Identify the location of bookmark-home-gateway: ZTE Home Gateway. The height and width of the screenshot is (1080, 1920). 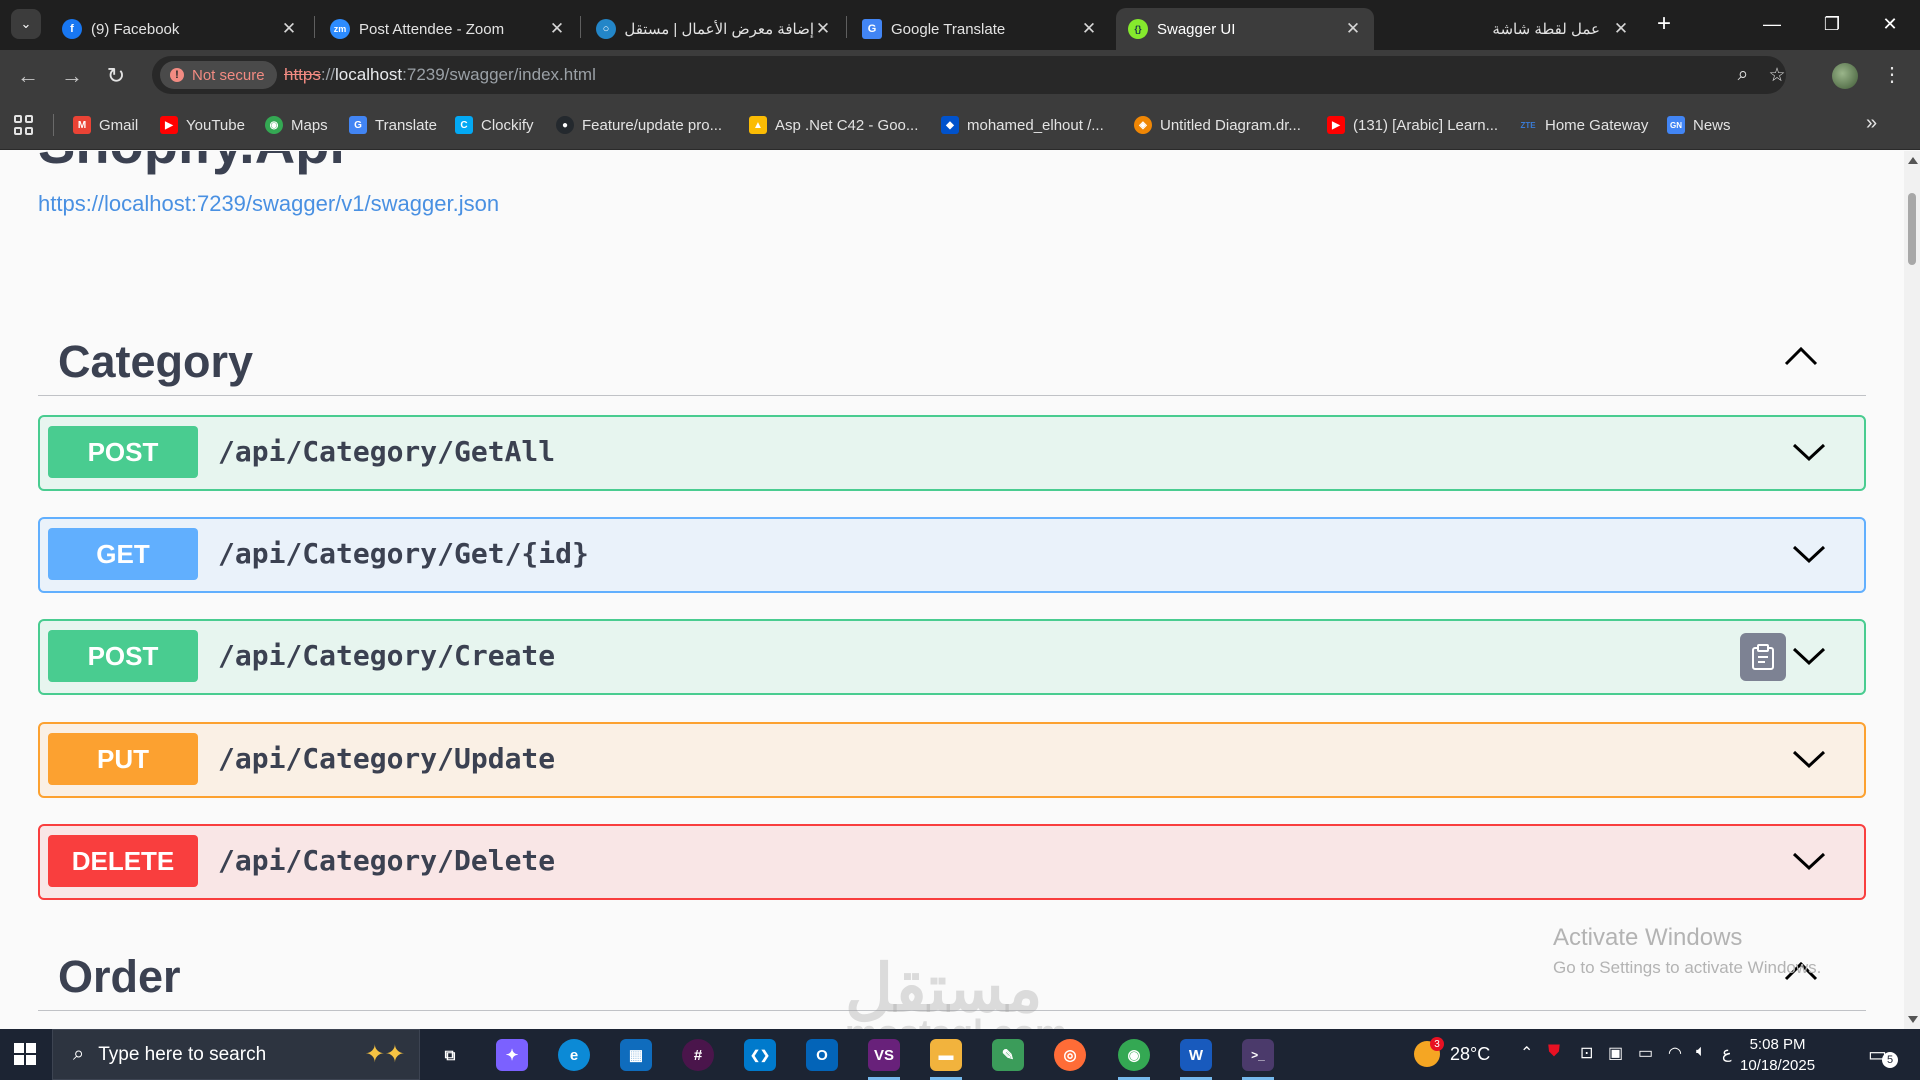
(1583, 125).